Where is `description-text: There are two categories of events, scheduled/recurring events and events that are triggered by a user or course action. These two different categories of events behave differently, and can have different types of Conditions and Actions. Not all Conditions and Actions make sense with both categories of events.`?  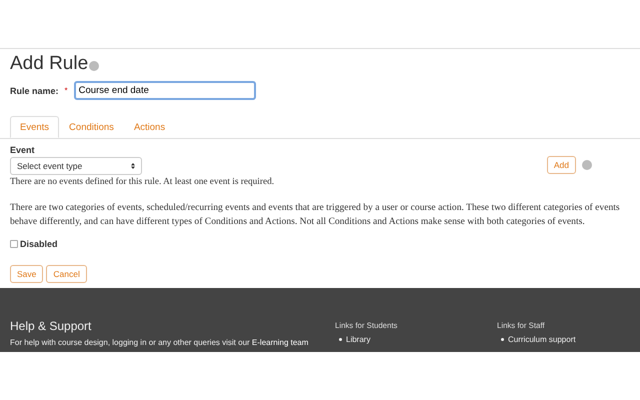 description-text: There are two categories of events, scheduled/recurring events and events that are triggered by a user or course action. These two different categories of events behave differently, and can have different types of Conditions and Actions. Not all Conditions and Actions make sense with both categories of events. is located at coordinates (315, 215).